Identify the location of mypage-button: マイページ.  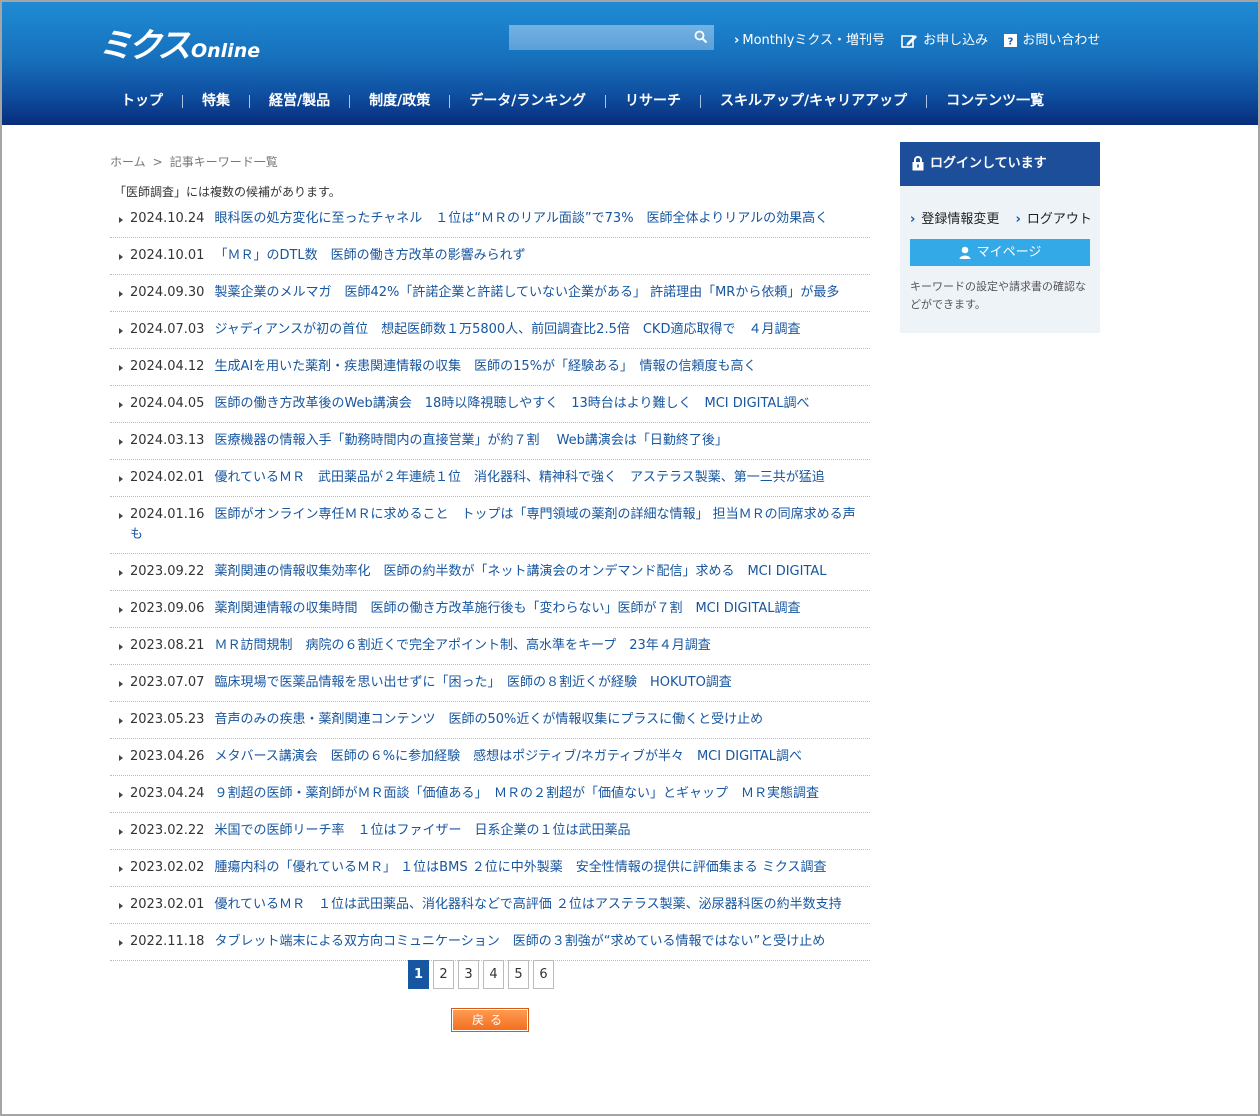
(1000, 252).